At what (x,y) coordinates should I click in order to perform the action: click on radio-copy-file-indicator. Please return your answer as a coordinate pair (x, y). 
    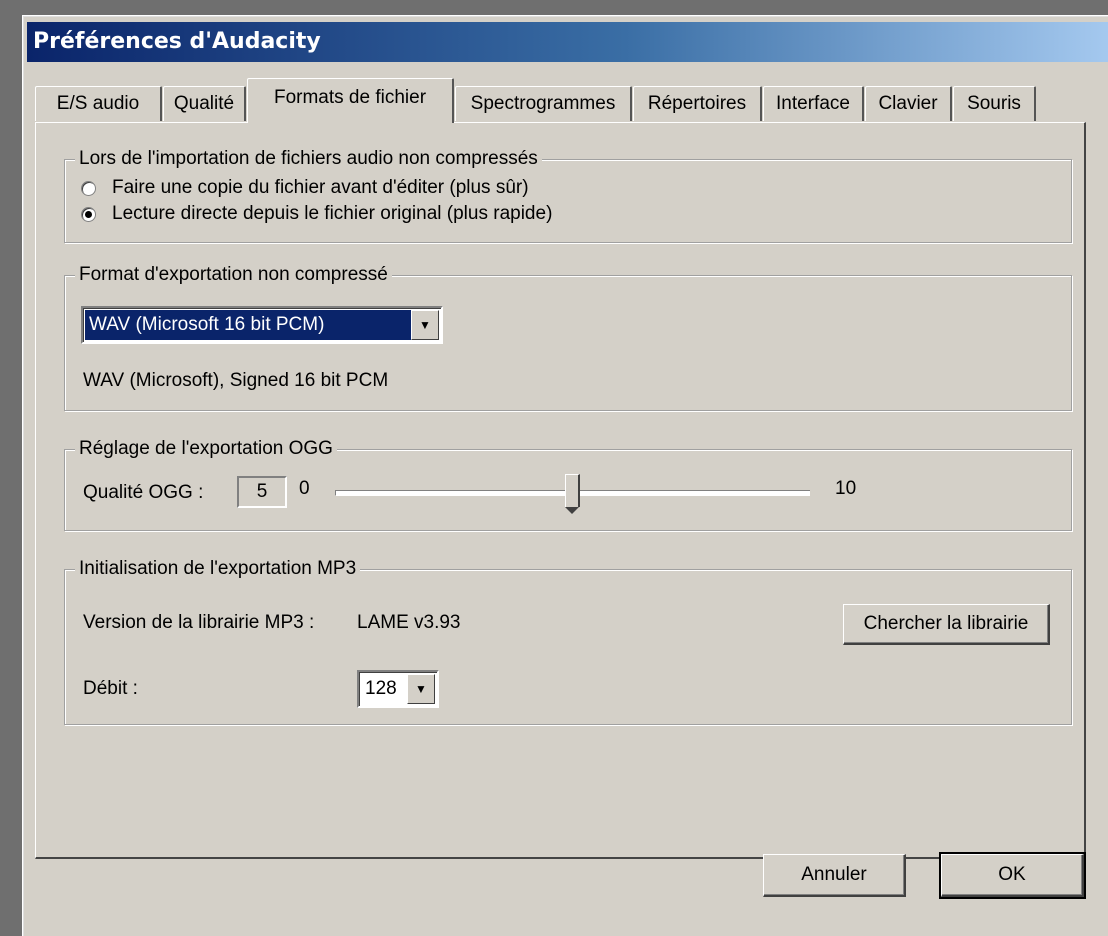
    Looking at the image, I should click on (88, 188).